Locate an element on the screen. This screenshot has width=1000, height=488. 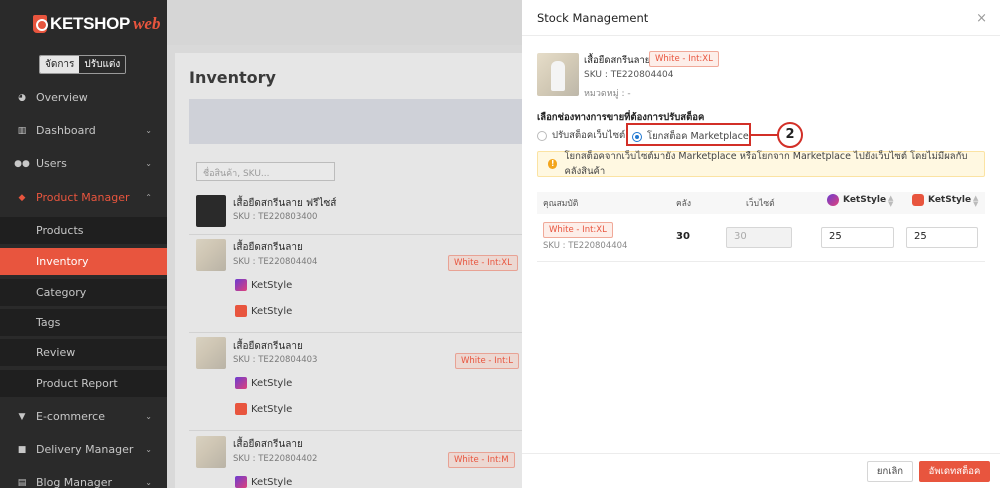
footer-divider is located at coordinates (761, 453).